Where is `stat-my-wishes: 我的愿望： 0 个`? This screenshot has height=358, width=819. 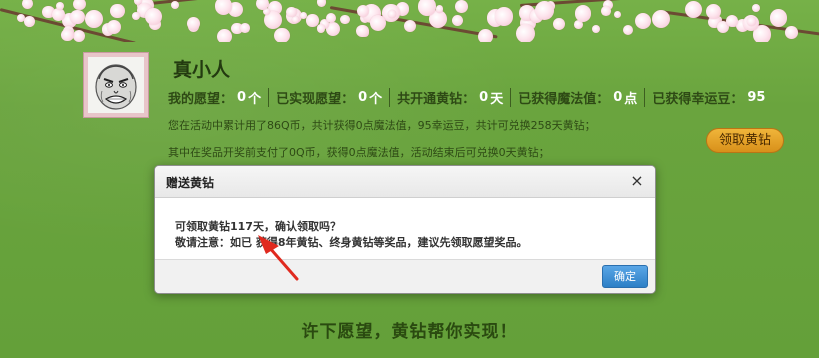 stat-my-wishes: 我的愿望： 0 个 is located at coordinates (218, 97).